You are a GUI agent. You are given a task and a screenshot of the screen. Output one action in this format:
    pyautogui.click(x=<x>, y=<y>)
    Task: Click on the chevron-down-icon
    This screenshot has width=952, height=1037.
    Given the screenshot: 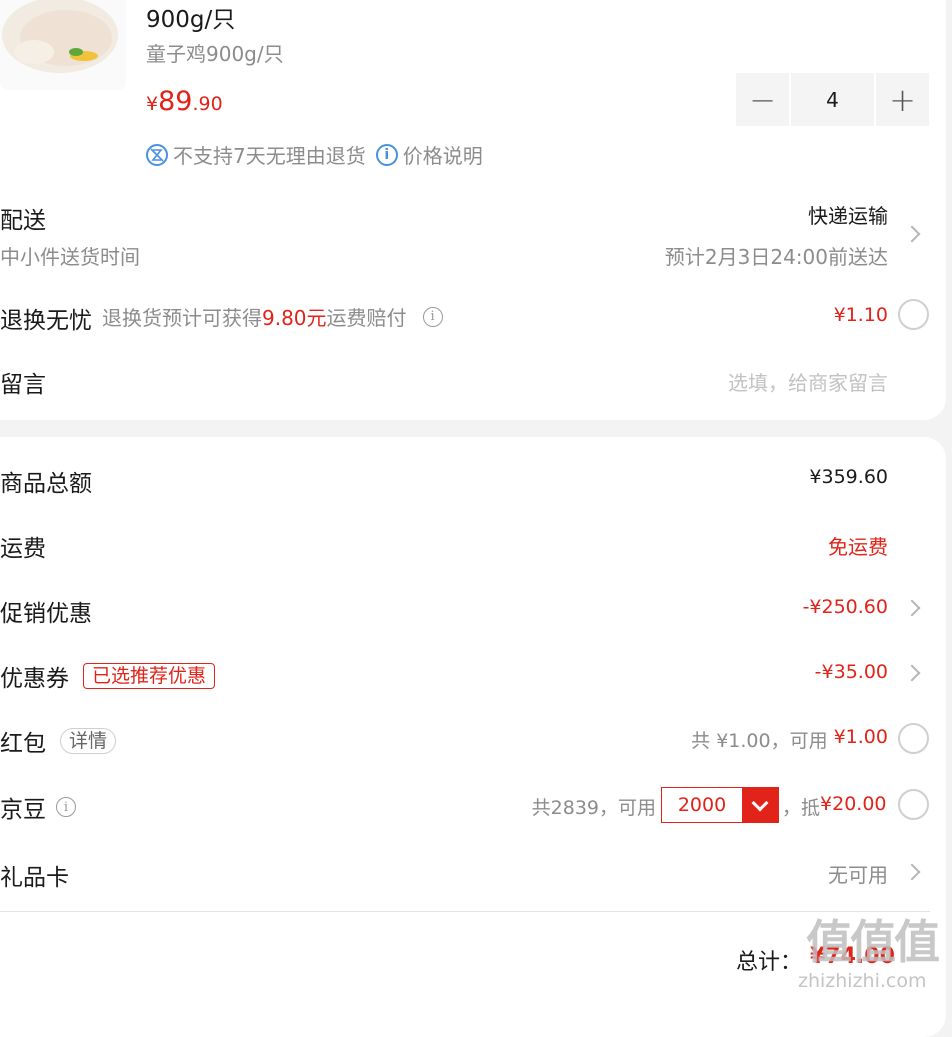 What is the action you would take?
    pyautogui.click(x=760, y=805)
    